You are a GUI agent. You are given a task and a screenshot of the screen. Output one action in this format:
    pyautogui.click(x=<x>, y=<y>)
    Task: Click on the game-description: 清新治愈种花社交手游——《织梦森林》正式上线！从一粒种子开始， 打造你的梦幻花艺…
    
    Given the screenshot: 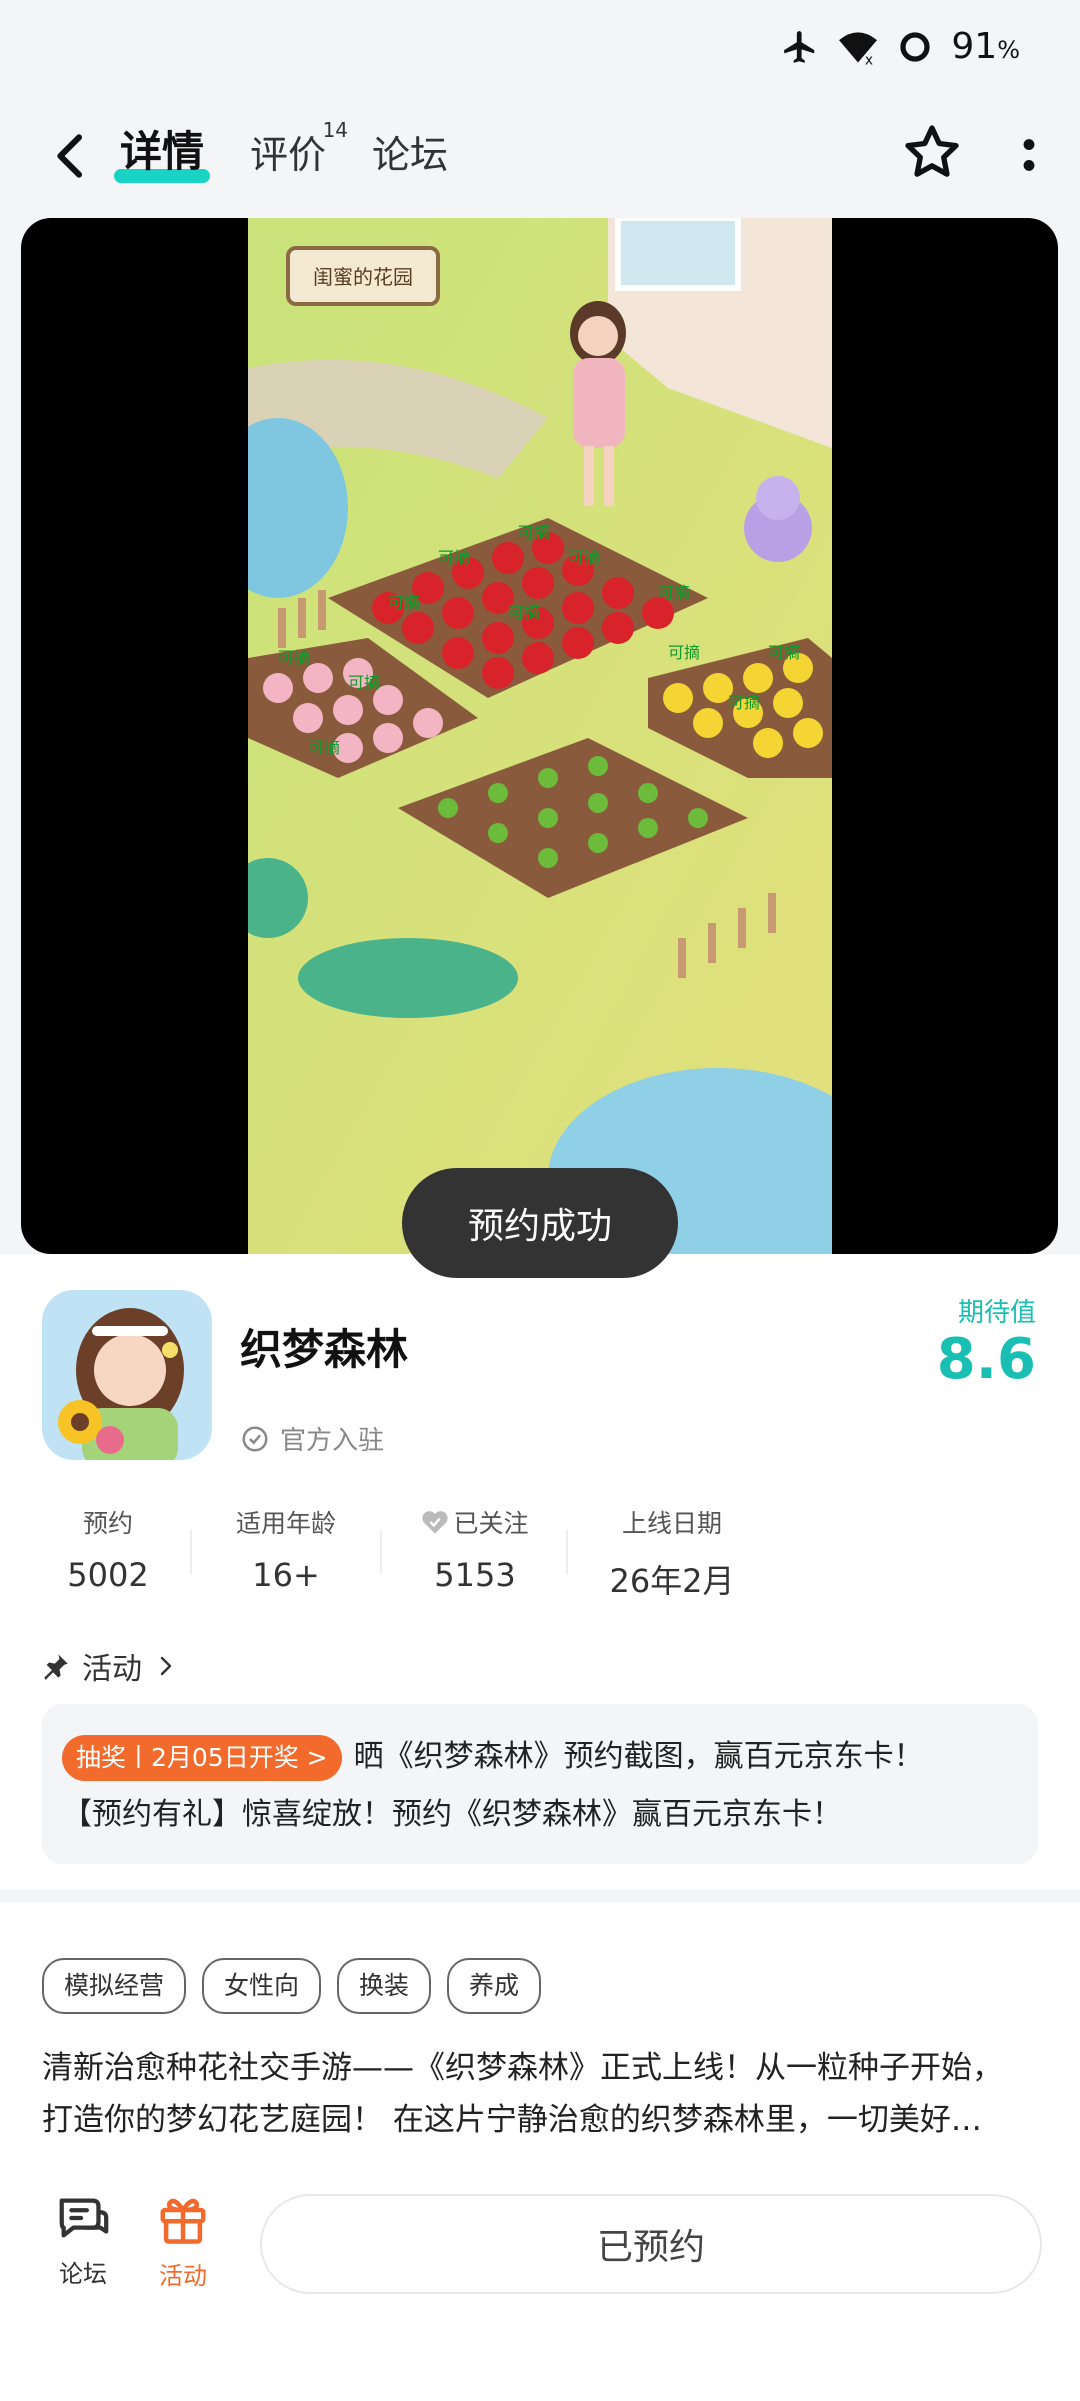 What is the action you would take?
    pyautogui.click(x=540, y=2094)
    